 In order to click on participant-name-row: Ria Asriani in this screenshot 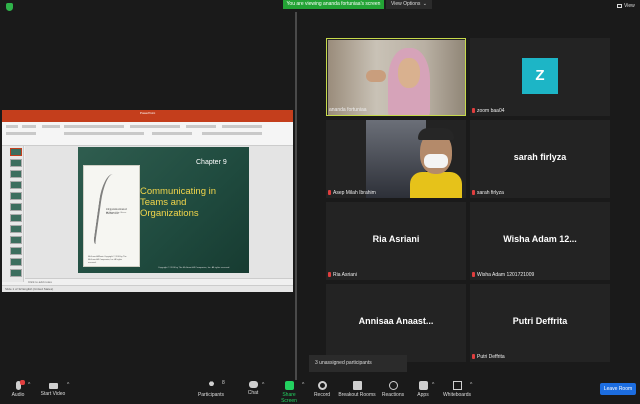, I will do `click(342, 275)`.